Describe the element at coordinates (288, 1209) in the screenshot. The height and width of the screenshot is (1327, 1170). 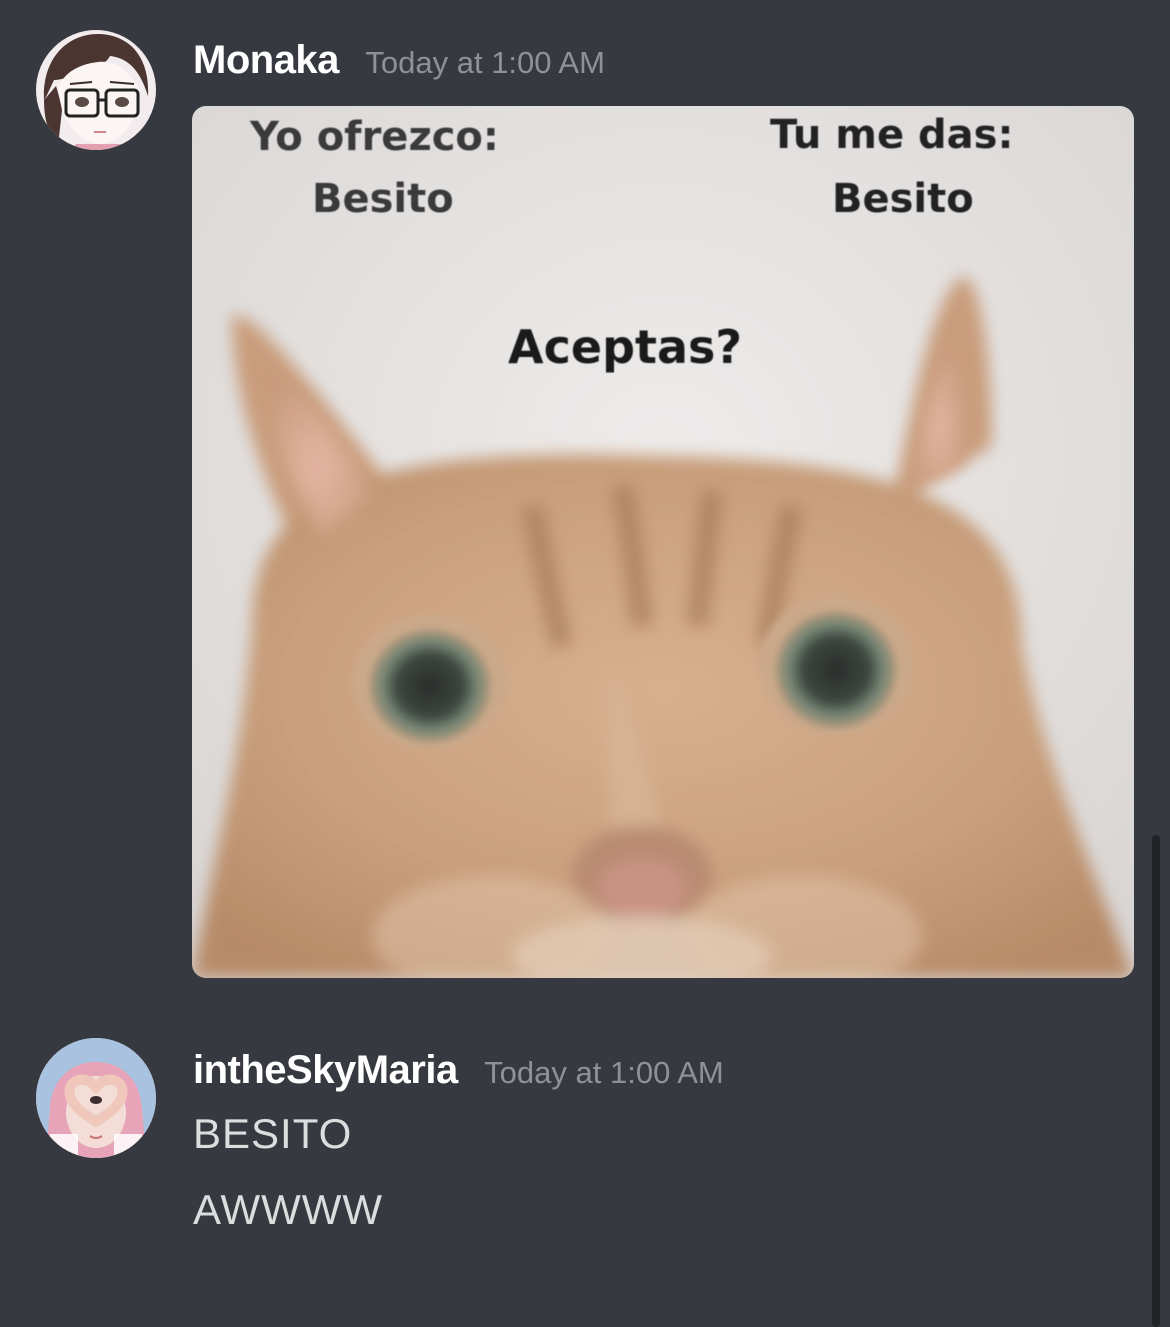
I see `message-text: AWWWW` at that location.